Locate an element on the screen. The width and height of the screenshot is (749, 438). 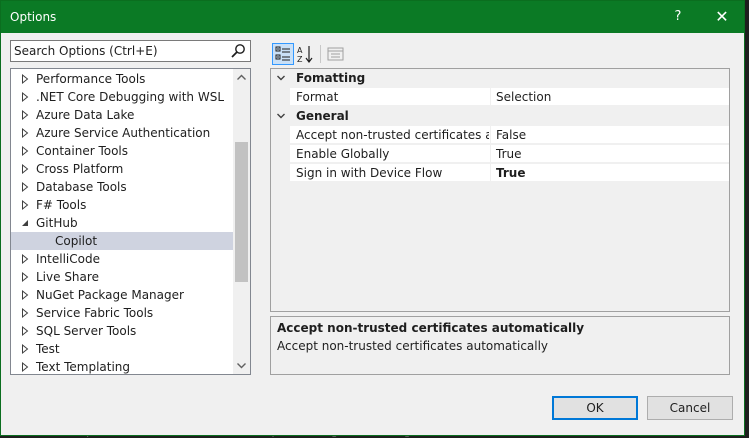
toolbar-separator is located at coordinates (320, 54).